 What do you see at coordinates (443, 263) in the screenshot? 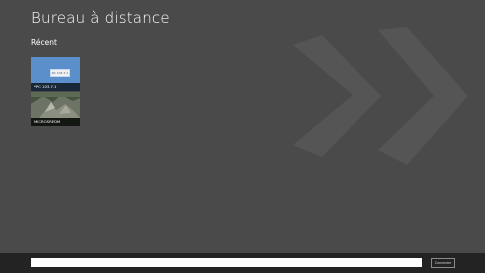
I see `connect-button: Connecter` at bounding box center [443, 263].